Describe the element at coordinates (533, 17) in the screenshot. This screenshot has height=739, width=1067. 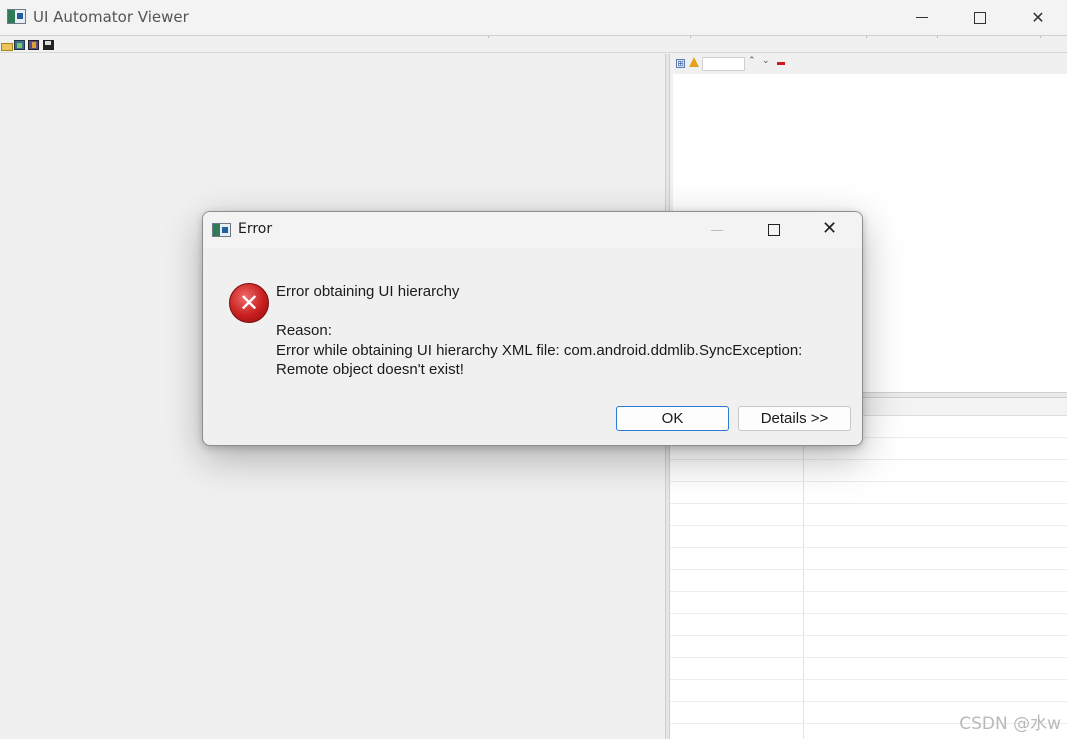
I see `window-titlebar: UI Automator Viewer ✕` at that location.